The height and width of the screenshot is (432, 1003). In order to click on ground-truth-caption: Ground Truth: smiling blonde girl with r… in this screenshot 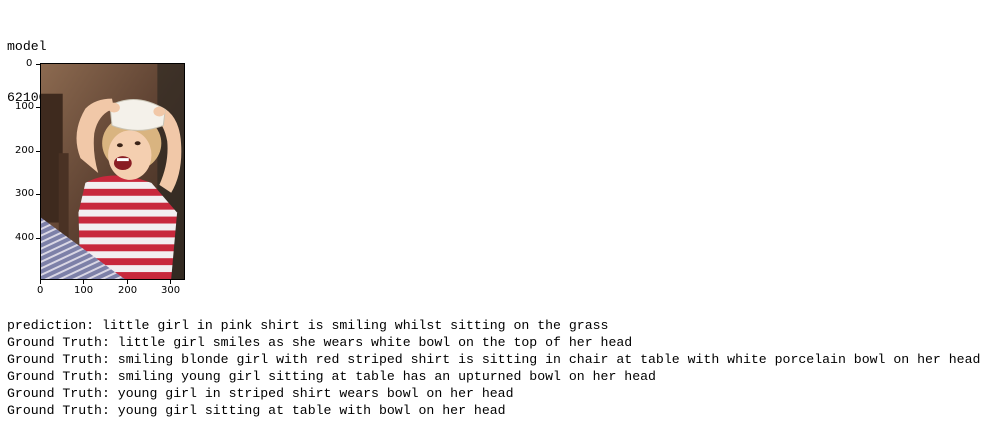, I will do `click(494, 359)`.